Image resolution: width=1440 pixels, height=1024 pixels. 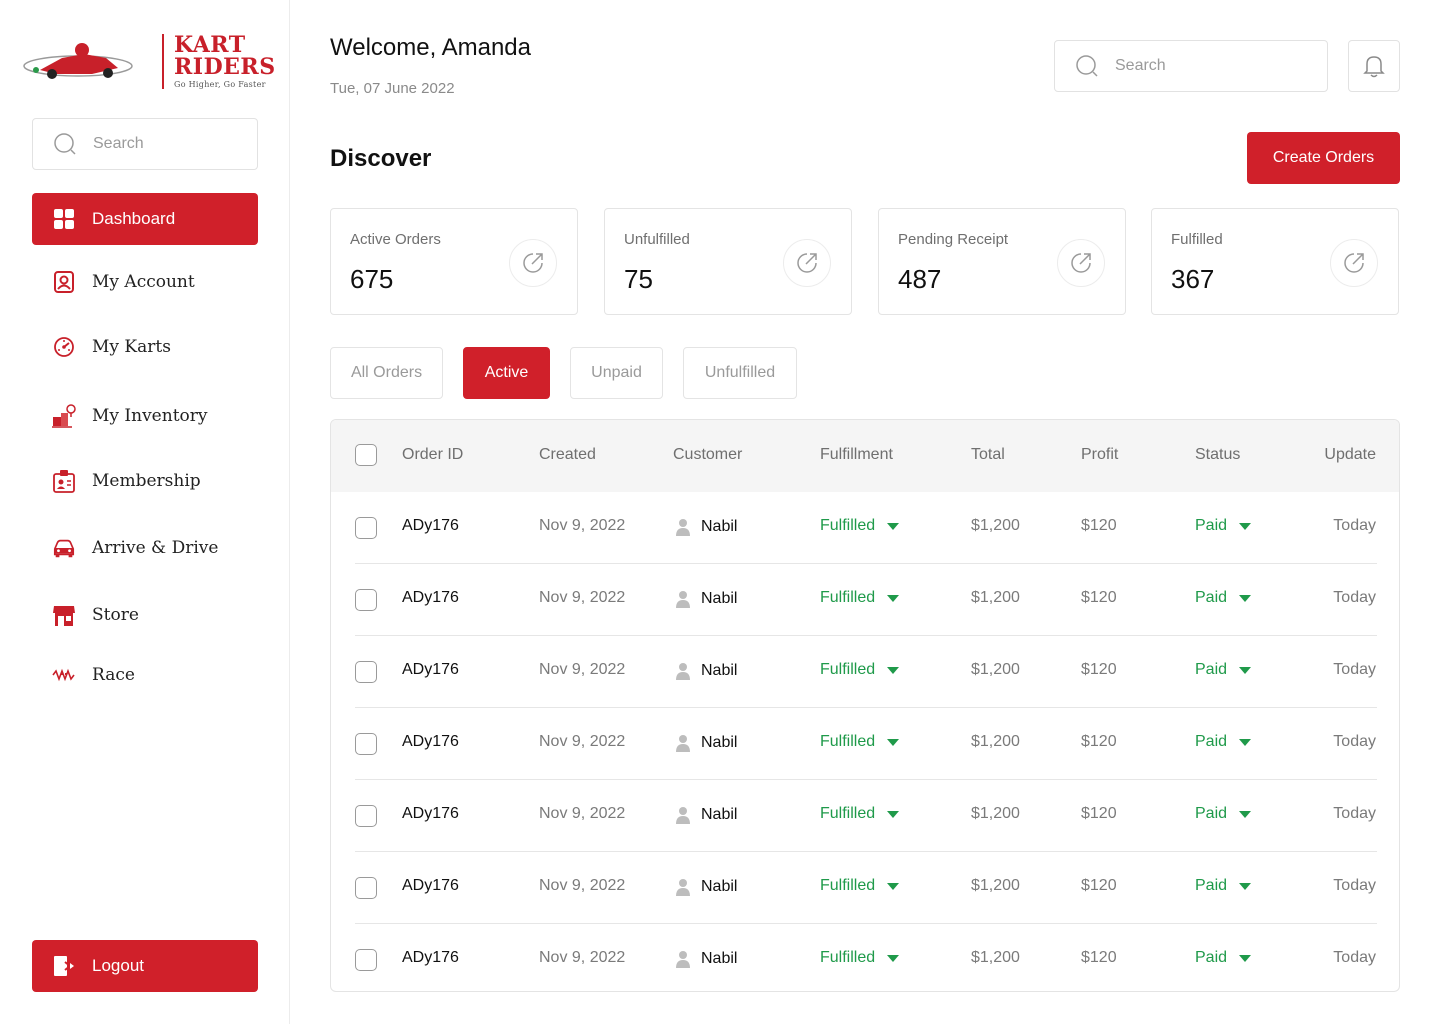 I want to click on membership-badge-icon, so click(x=64, y=481).